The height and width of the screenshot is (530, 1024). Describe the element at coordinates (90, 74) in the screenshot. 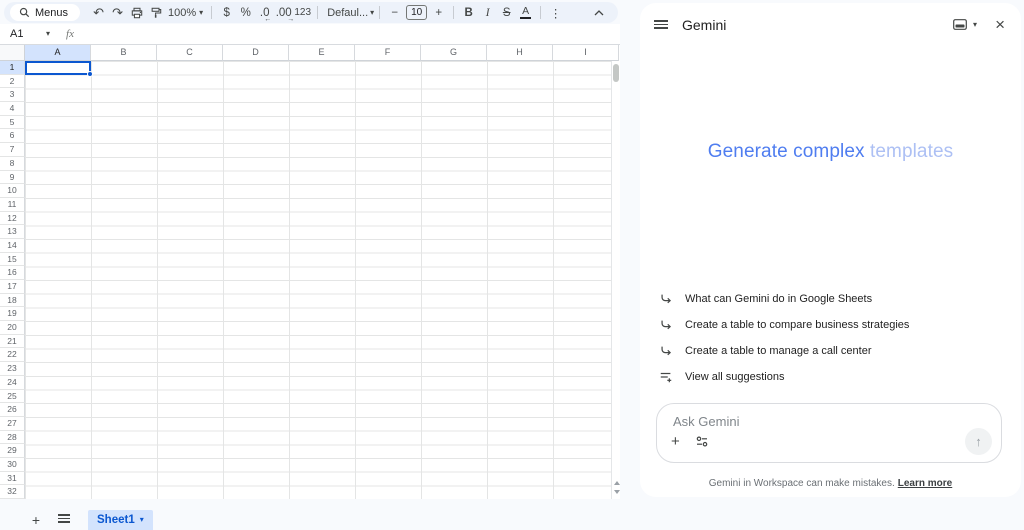

I see `fill-handle` at that location.